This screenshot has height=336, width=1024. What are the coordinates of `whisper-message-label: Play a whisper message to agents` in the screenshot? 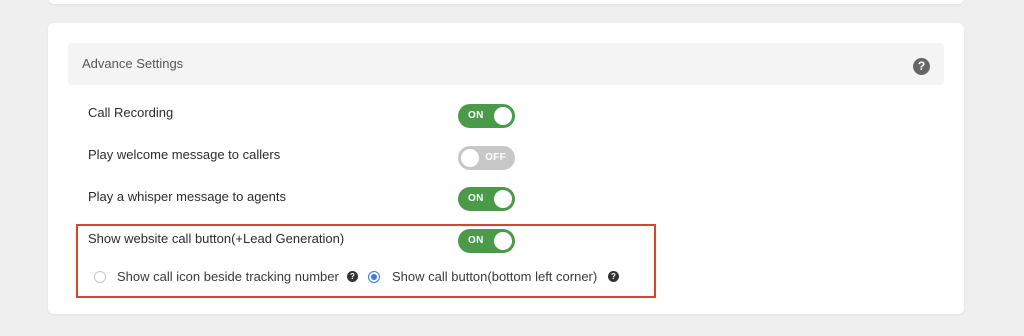 It's located at (187, 196).